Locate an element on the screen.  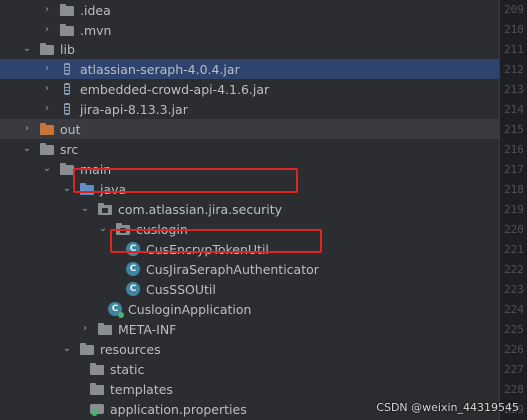
line-number: 210 is located at coordinates (514, 29).